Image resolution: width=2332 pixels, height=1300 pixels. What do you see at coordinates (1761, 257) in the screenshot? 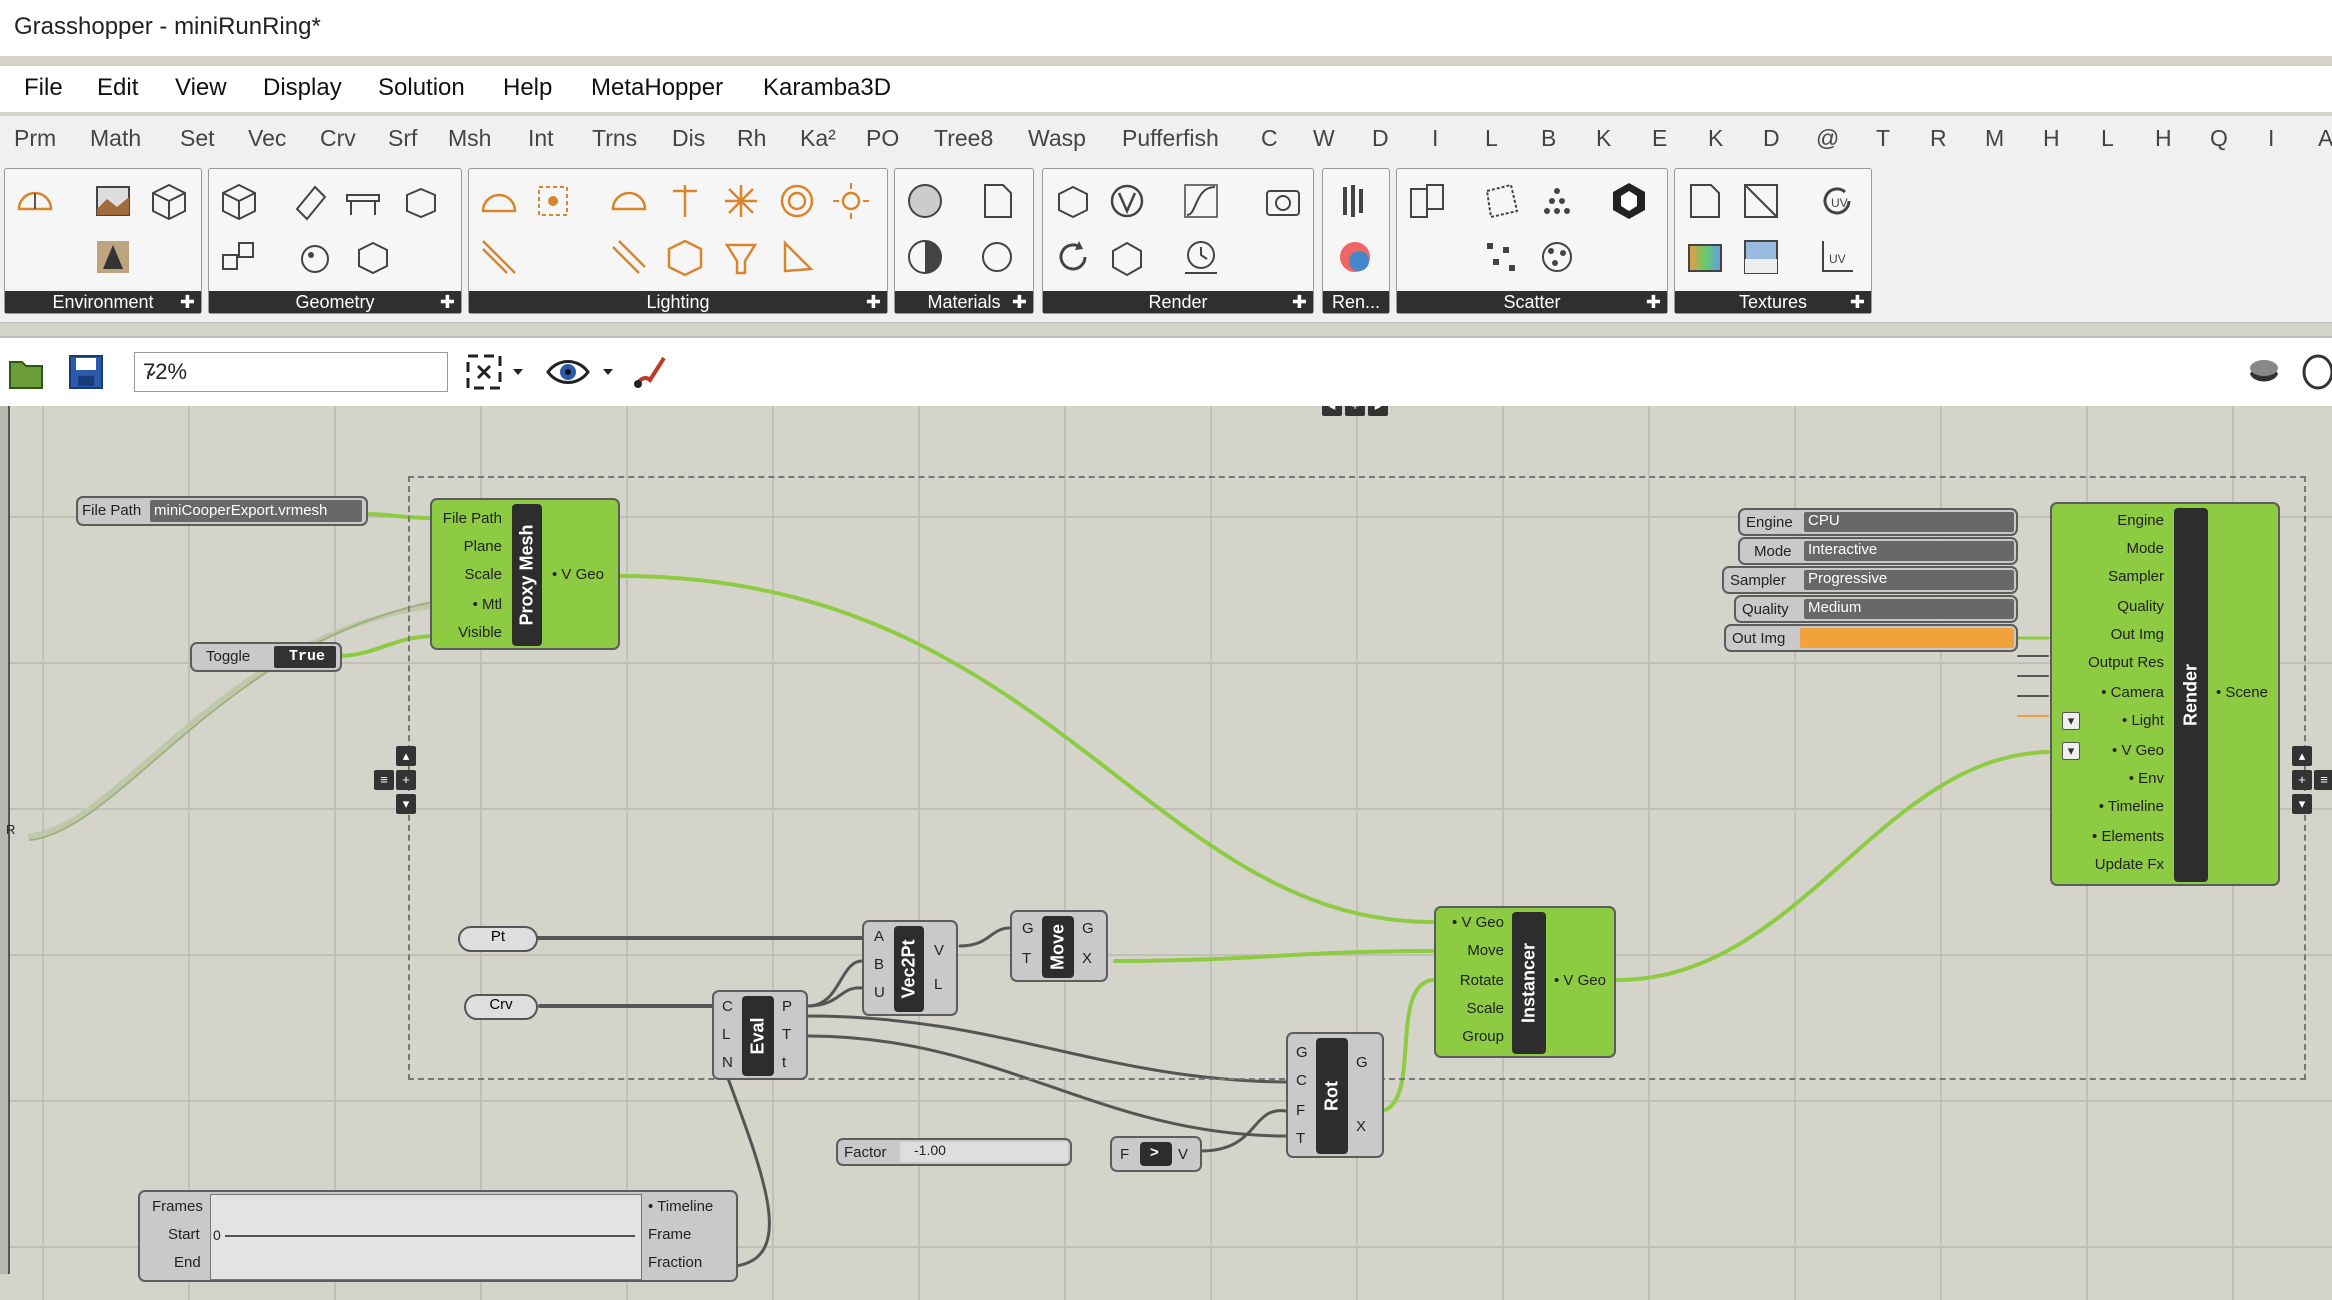
I see `sky-texture-icon` at bounding box center [1761, 257].